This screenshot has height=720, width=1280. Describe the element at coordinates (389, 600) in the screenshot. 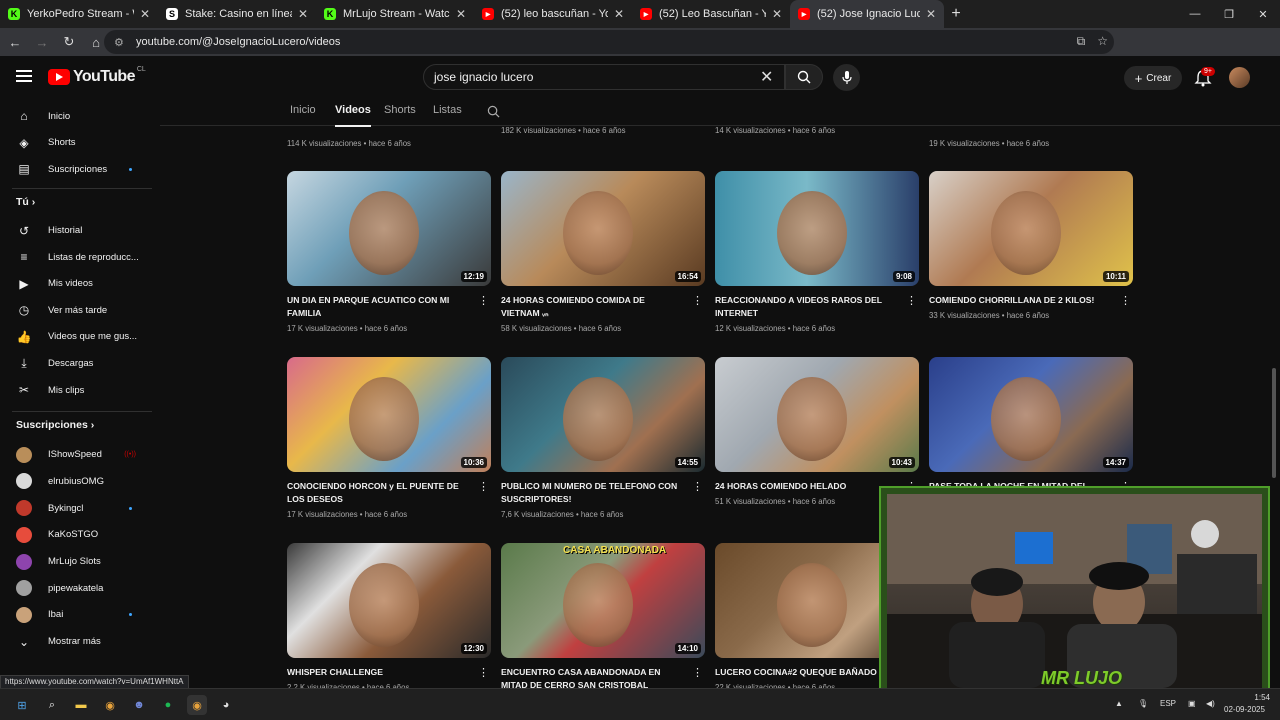

I see `video-thumbnail: 12:30` at that location.